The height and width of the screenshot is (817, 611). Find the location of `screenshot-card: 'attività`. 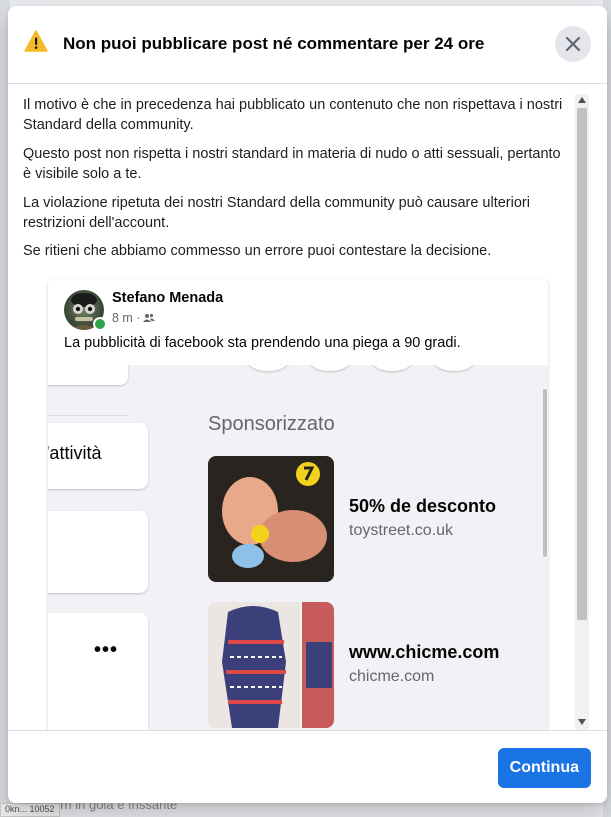

screenshot-card: 'attività is located at coordinates (98, 456).